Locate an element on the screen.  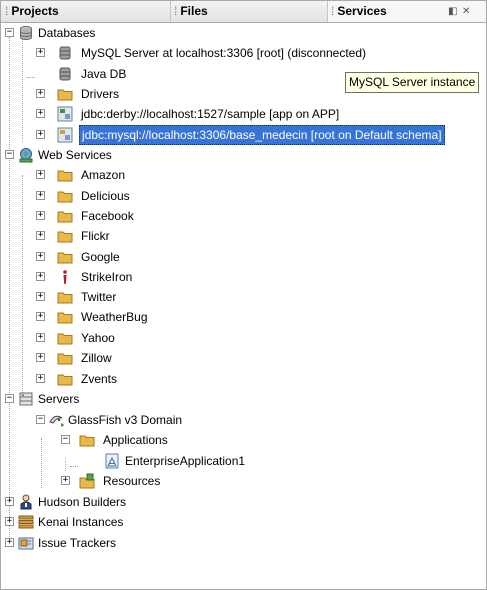
enterprise-application-icon is located at coordinates (112, 461).